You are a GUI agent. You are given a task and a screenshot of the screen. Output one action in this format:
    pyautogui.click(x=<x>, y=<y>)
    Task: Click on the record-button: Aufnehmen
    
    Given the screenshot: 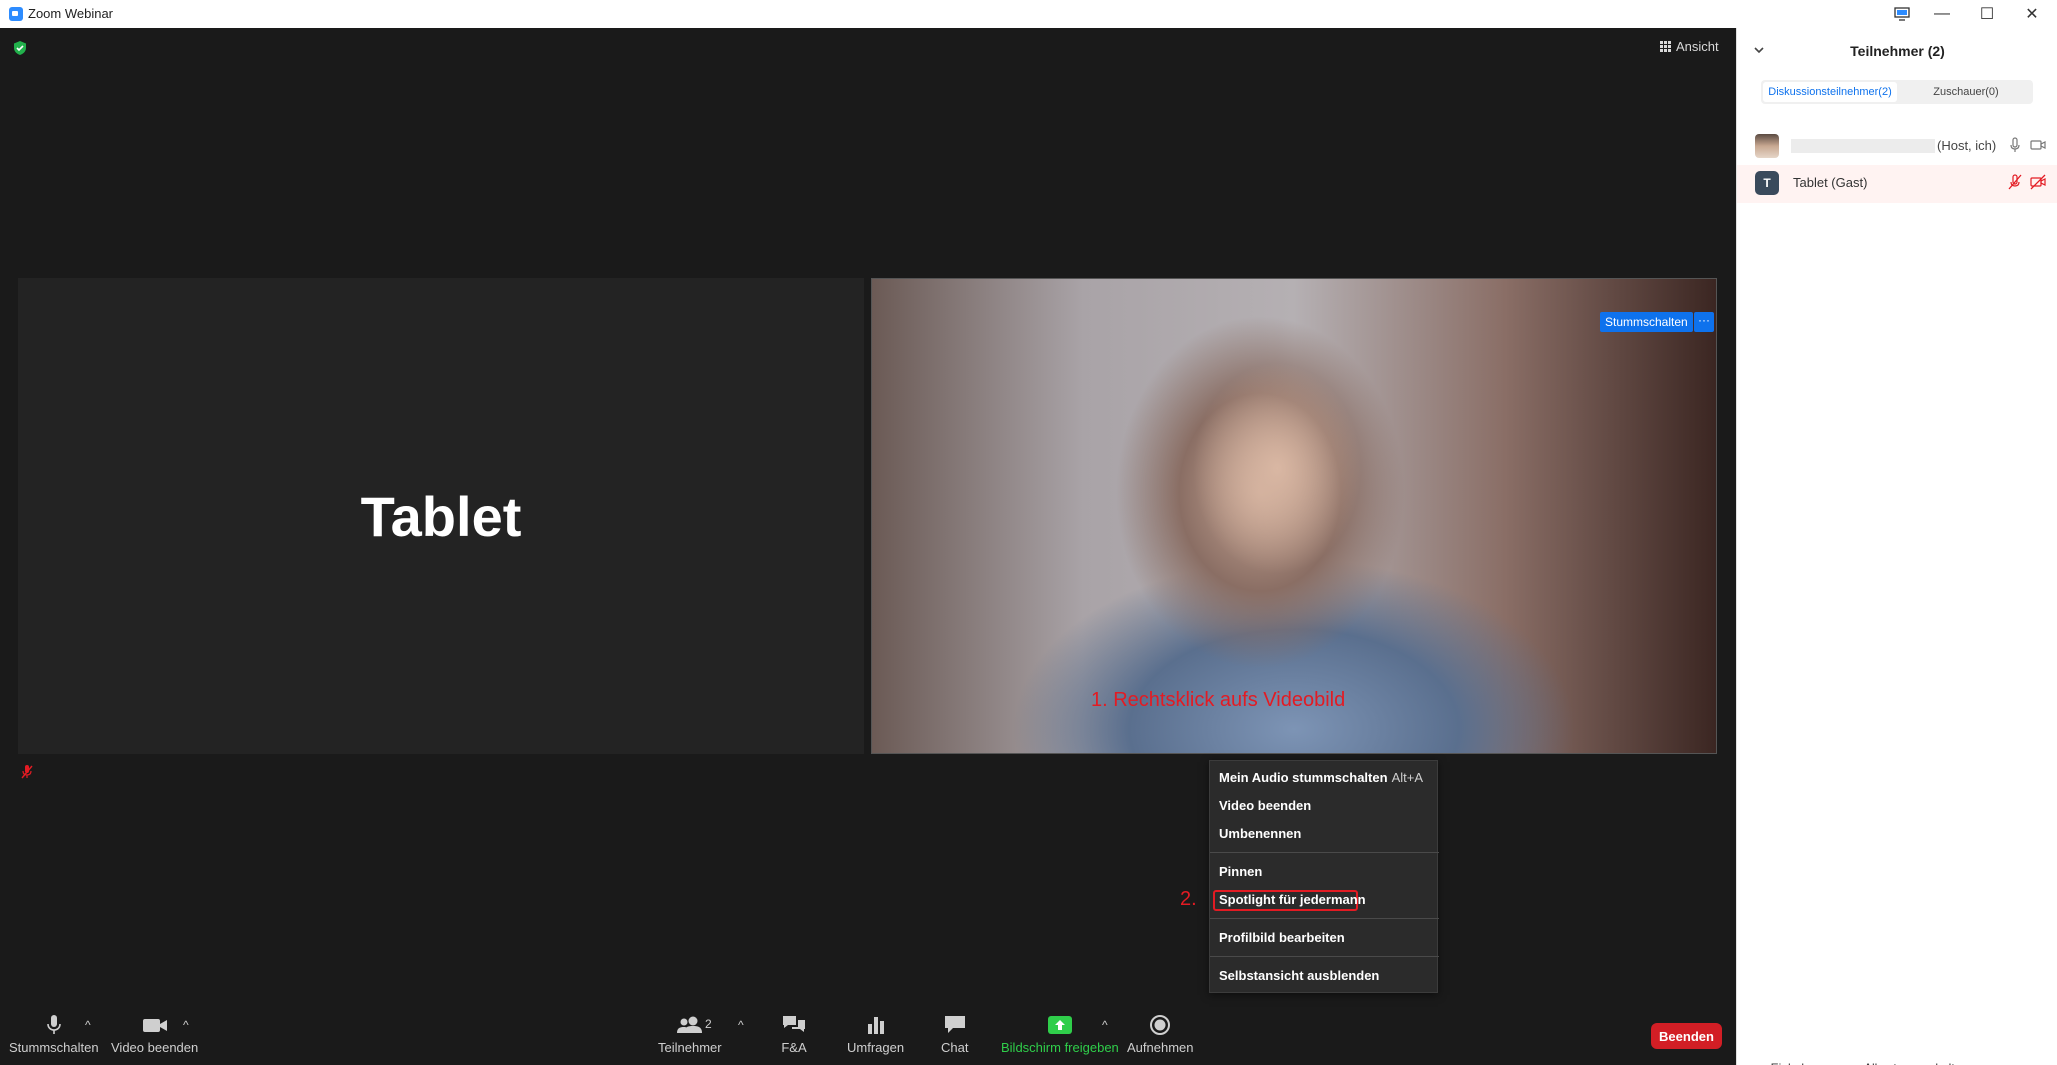 What is the action you would take?
    pyautogui.click(x=1160, y=1034)
    